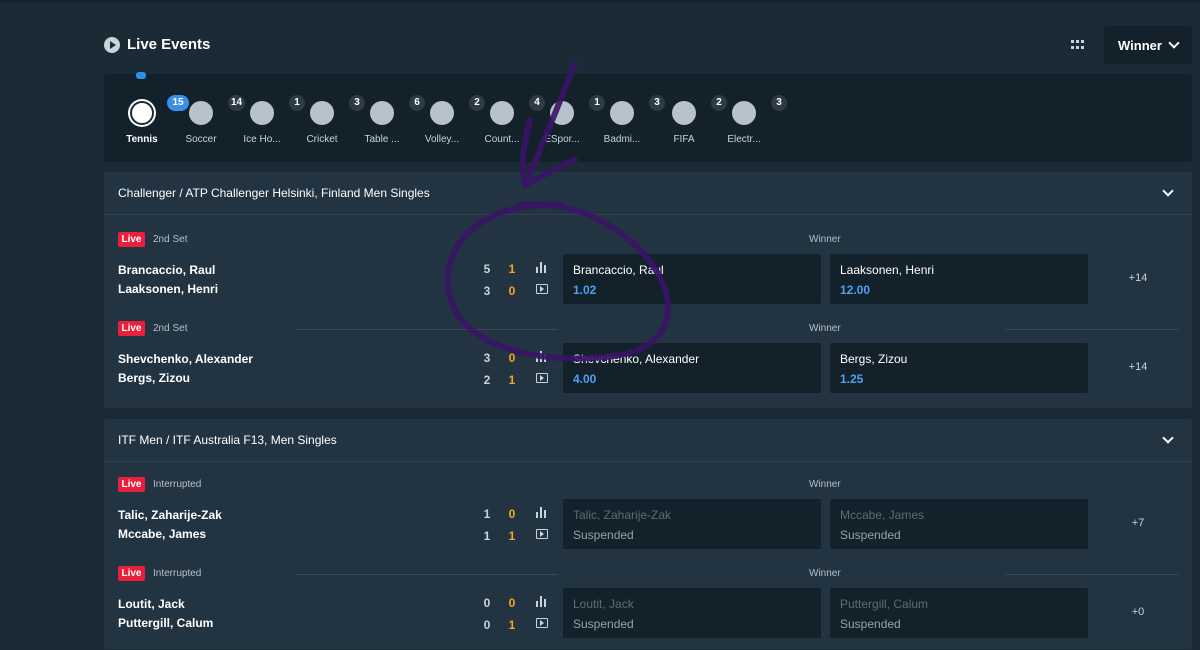 This screenshot has width=1200, height=650. Describe the element at coordinates (322, 139) in the screenshot. I see `sport-label: Cricket` at that location.